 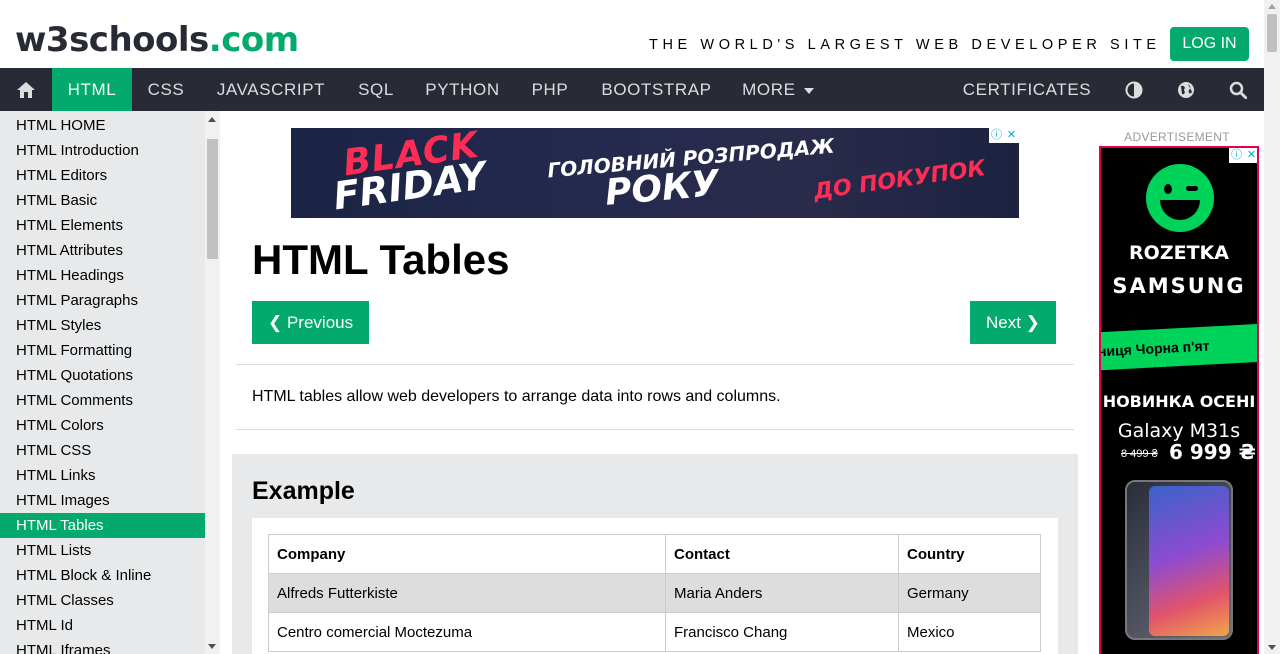 What do you see at coordinates (102, 646) in the screenshot?
I see `sidebar-item-iframes: HTML Iframes` at bounding box center [102, 646].